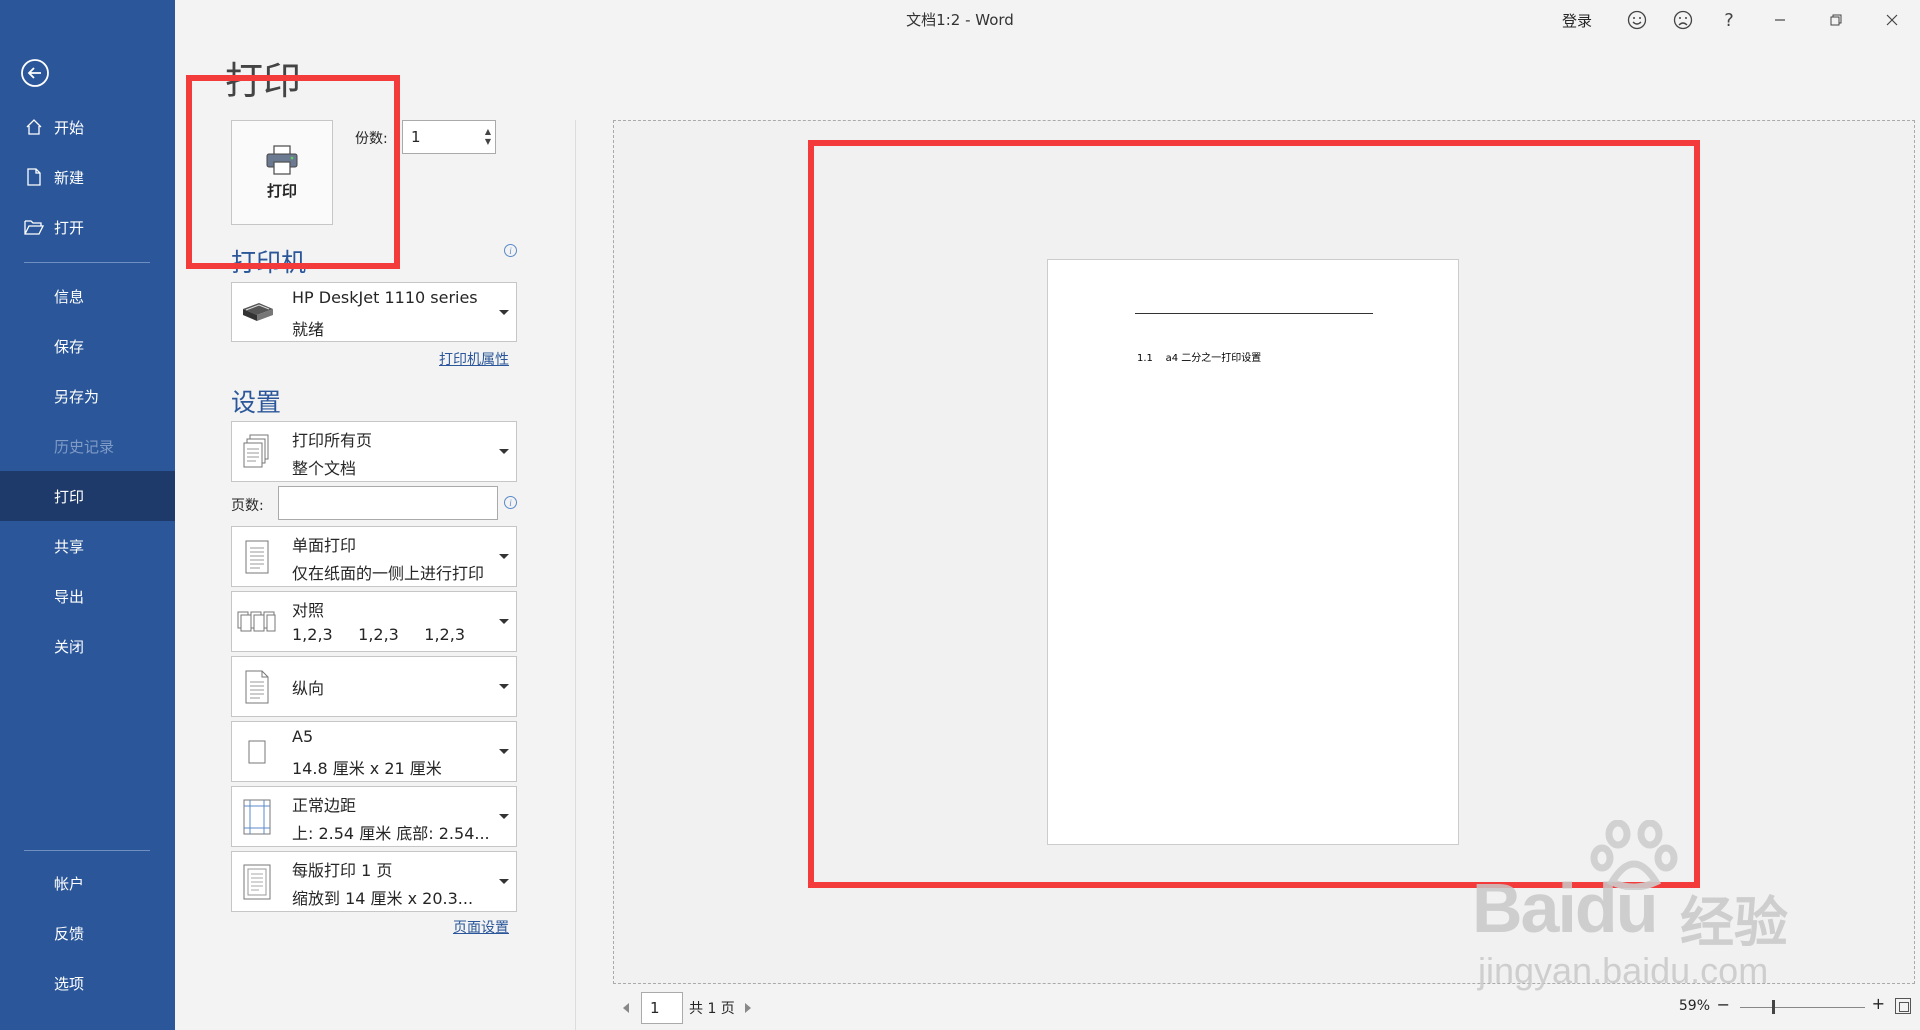 This screenshot has width=1920, height=1030. Describe the element at coordinates (1264, 1008) in the screenshot. I see `preview-footer: 1 共 1 页 59% − +` at that location.